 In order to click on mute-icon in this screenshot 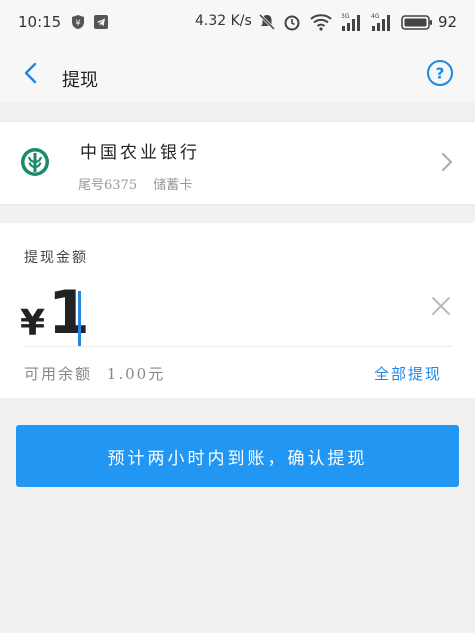, I will do `click(267, 22)`.